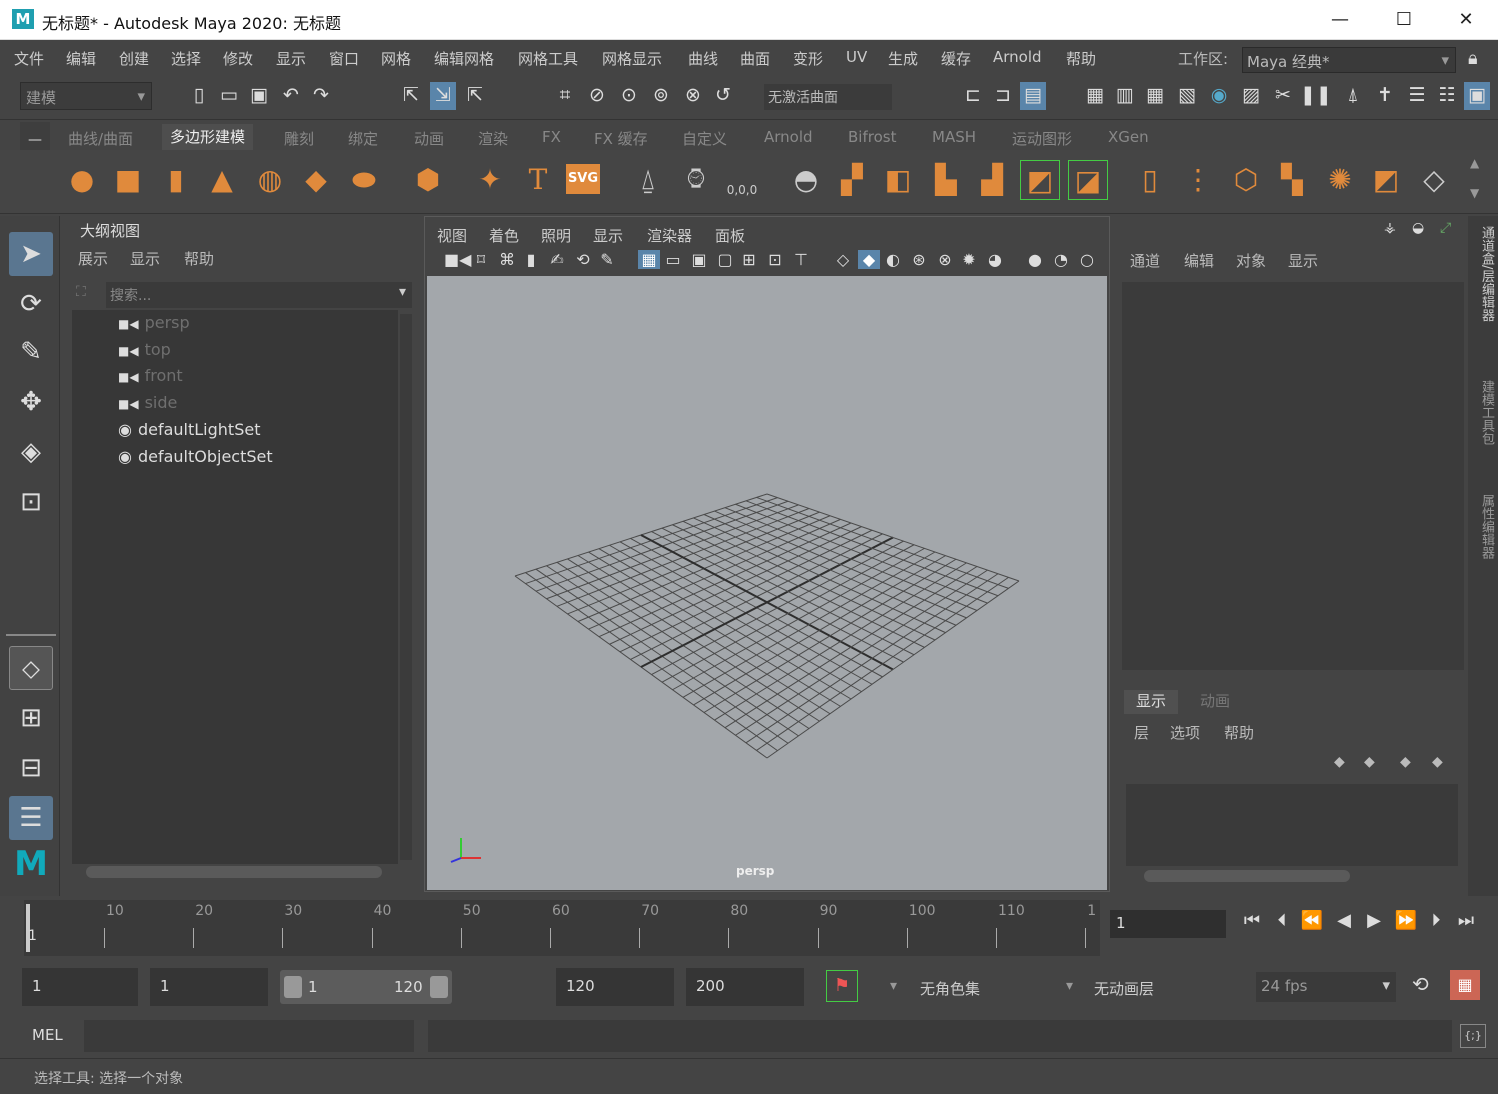 The image size is (1498, 1094). Describe the element at coordinates (439, 987) in the screenshot. I see `range-end-handle` at that location.